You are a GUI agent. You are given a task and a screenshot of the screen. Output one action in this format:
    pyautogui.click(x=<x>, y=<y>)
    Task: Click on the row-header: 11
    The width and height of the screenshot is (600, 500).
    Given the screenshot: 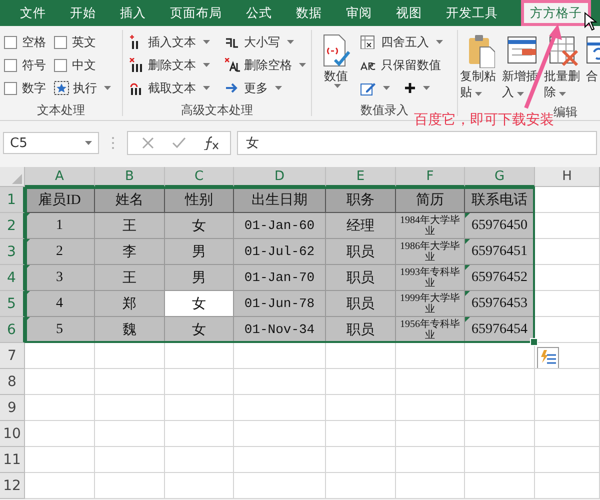 What is the action you would take?
    pyautogui.click(x=12, y=460)
    